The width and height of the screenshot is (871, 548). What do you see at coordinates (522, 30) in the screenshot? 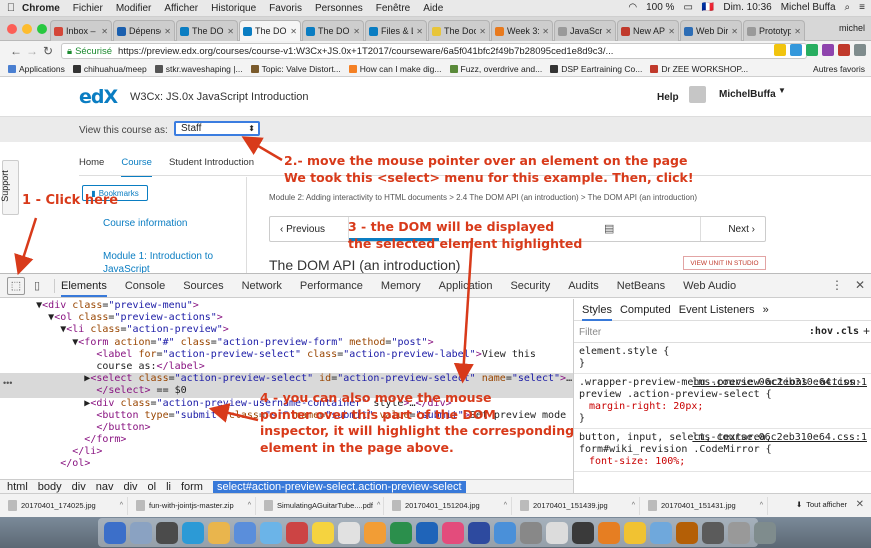
I see `browser-tab: Week 3: ✕` at bounding box center [522, 30].